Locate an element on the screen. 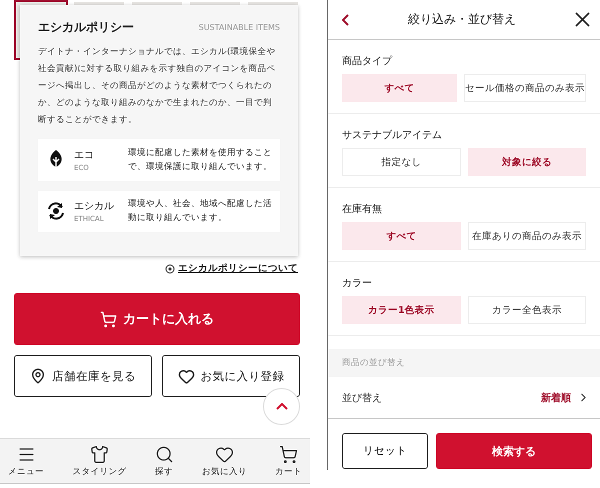 This screenshot has height=488, width=600. chevron-up-icon is located at coordinates (282, 406).